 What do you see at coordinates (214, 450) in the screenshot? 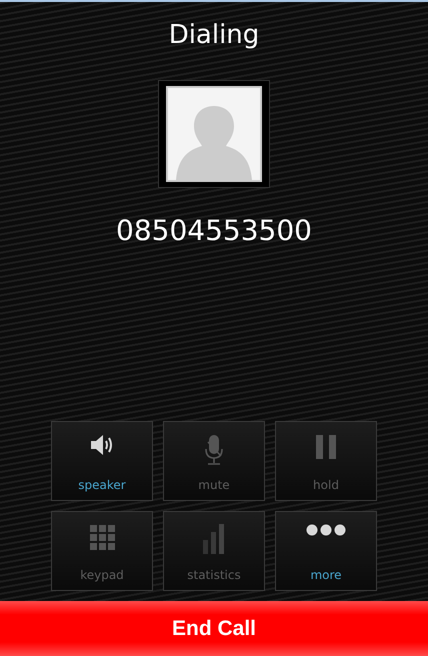
I see `microphone-icon` at bounding box center [214, 450].